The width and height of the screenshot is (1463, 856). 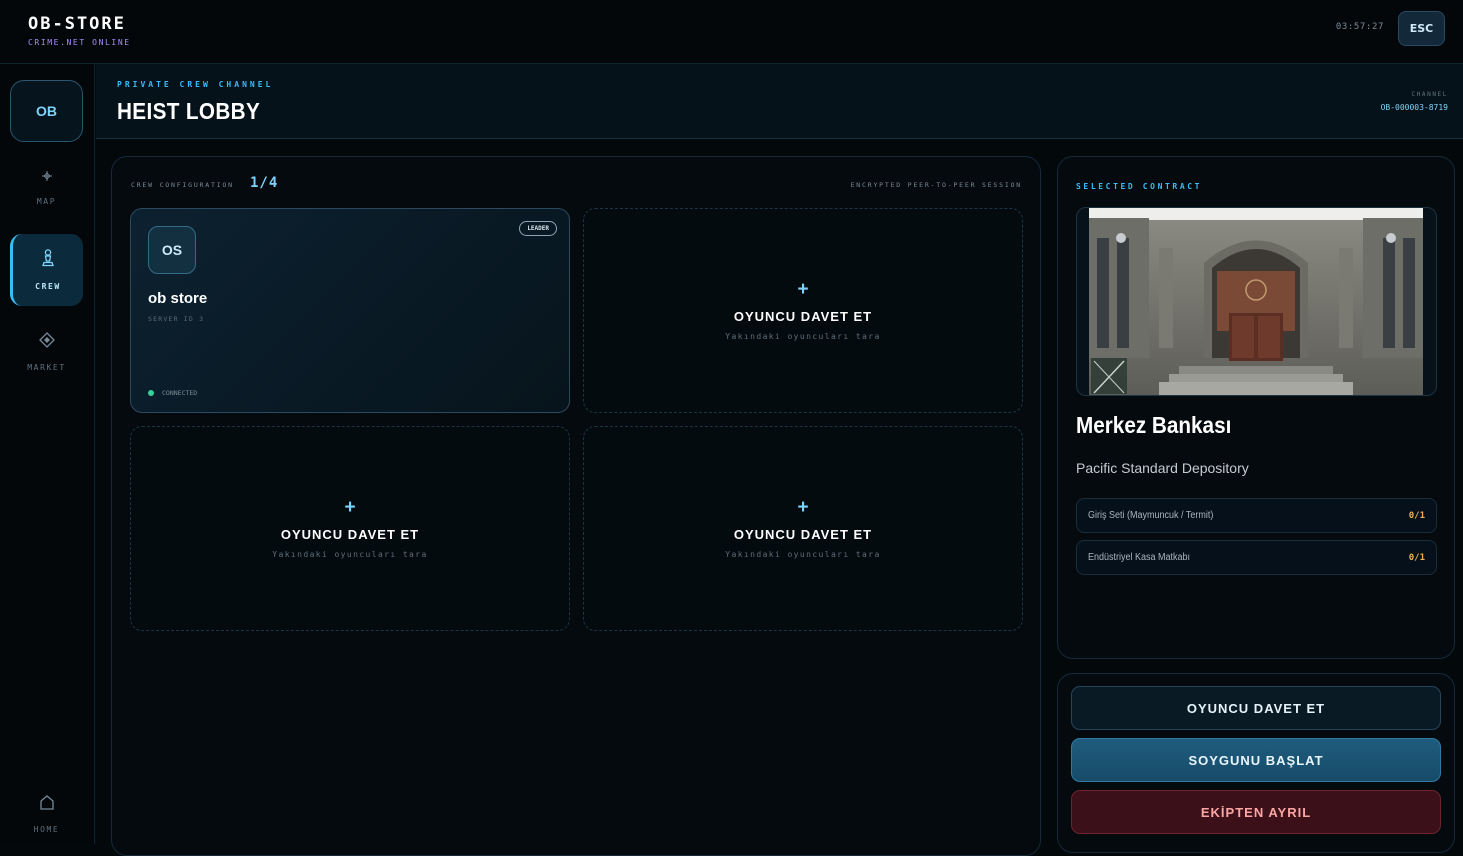 I want to click on member-name: ob store, so click(x=178, y=298).